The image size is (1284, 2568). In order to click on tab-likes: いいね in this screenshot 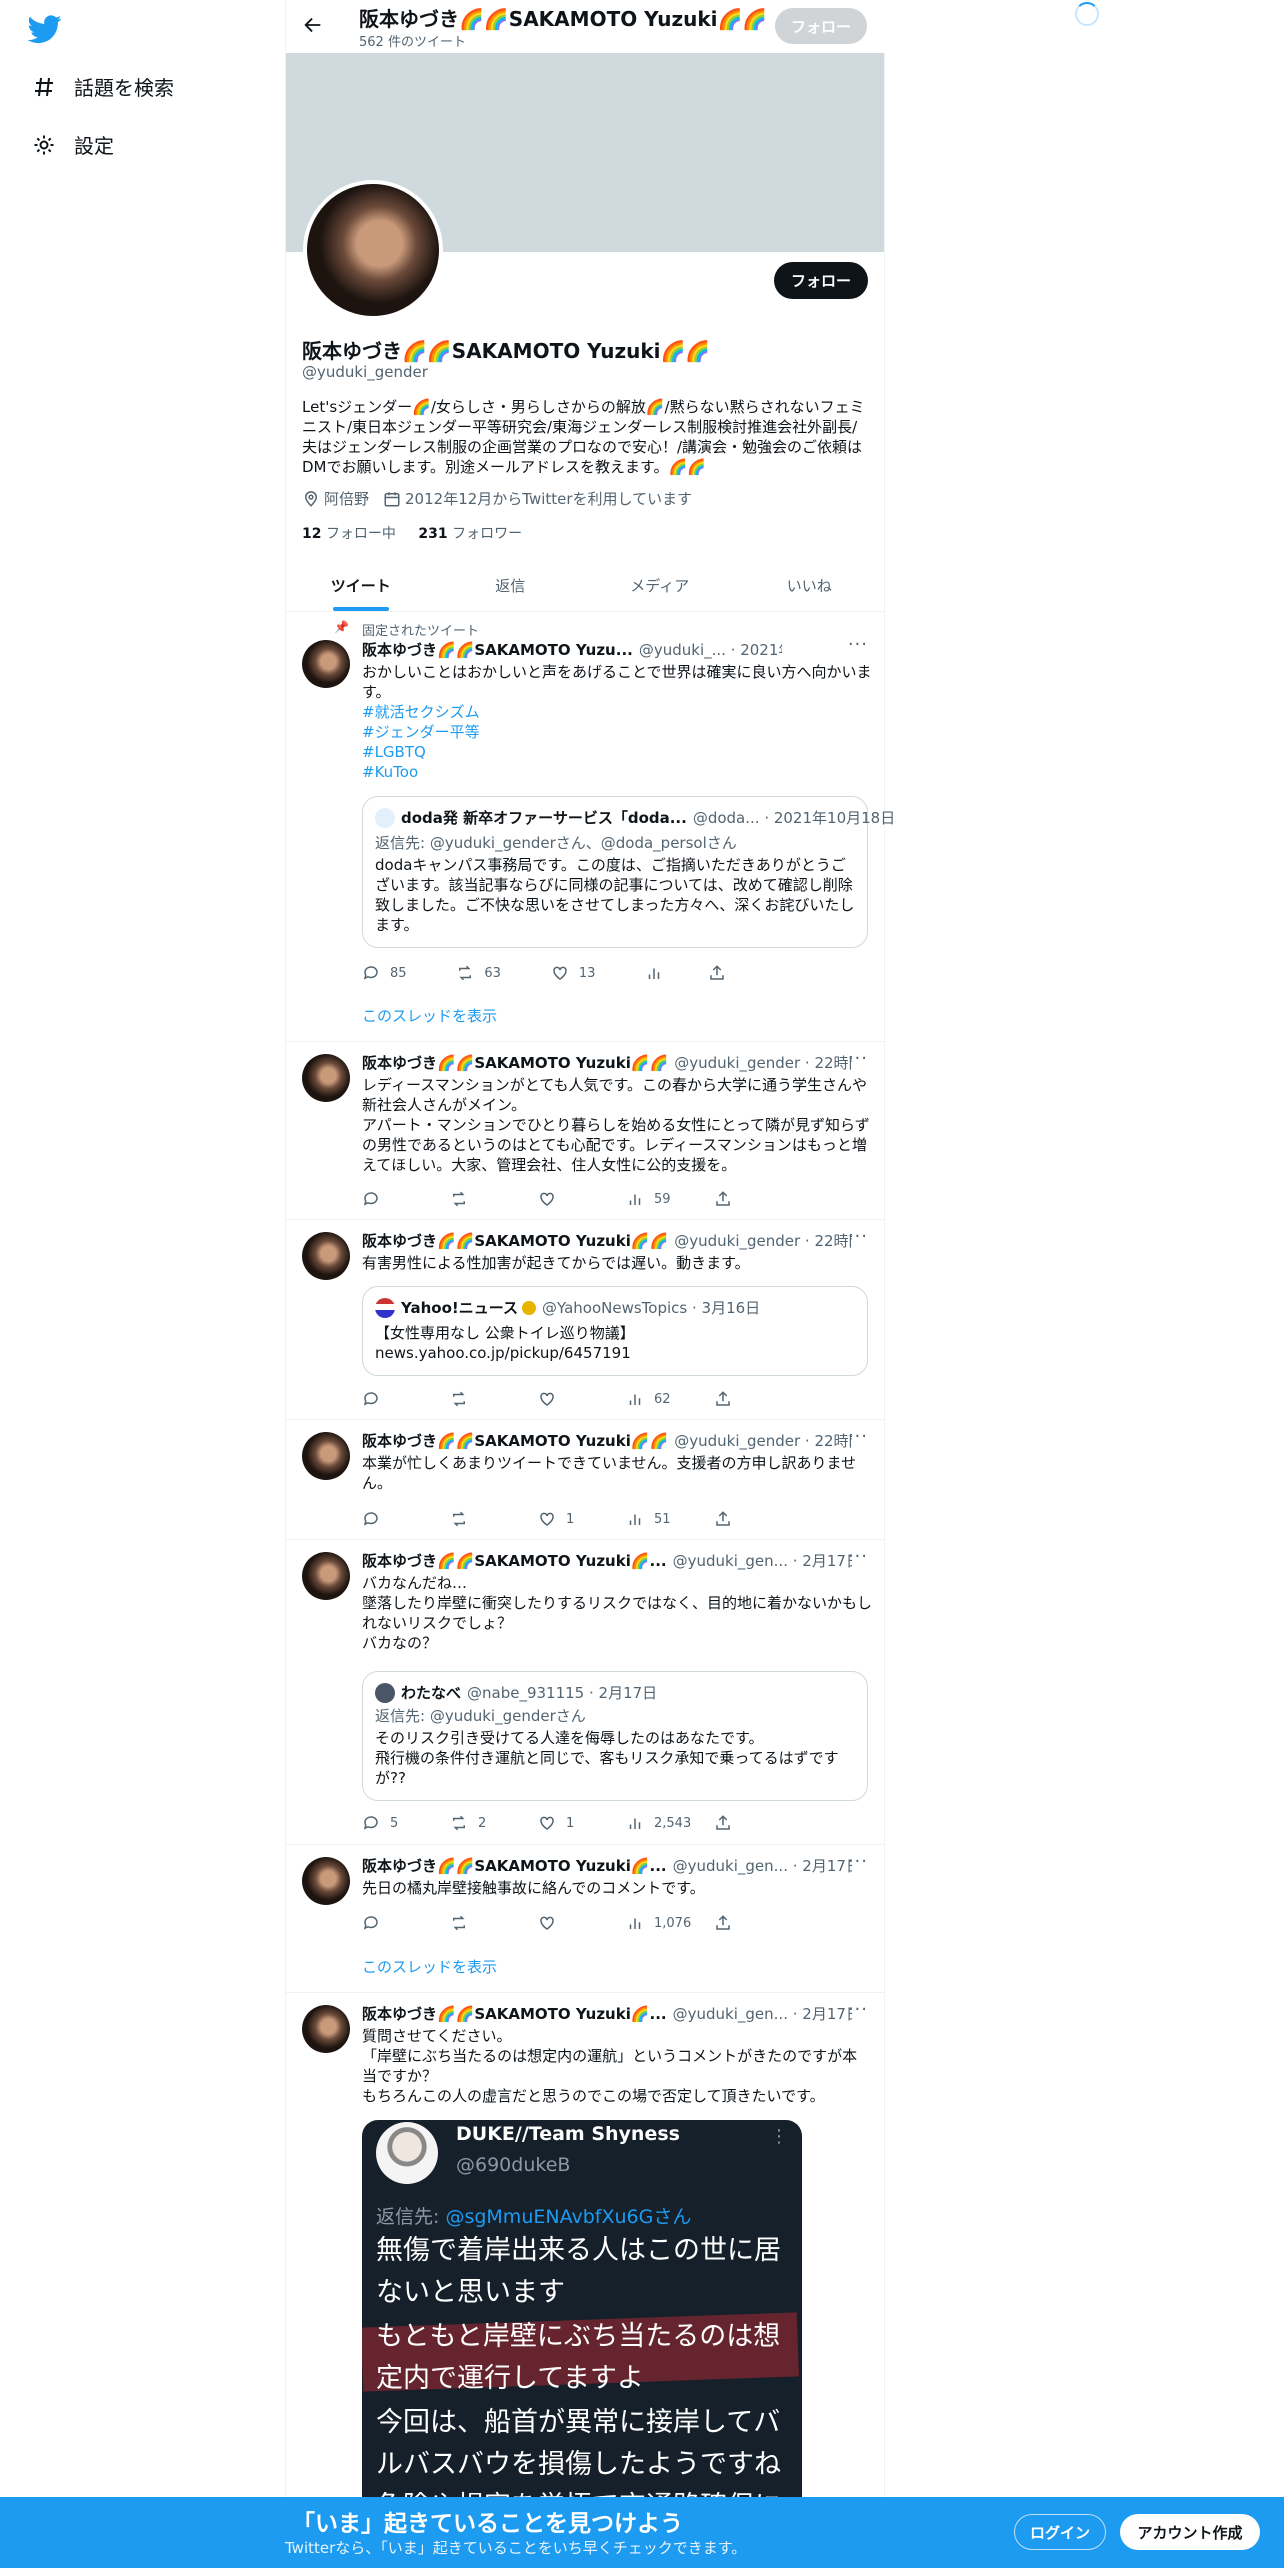, I will do `click(810, 585)`.